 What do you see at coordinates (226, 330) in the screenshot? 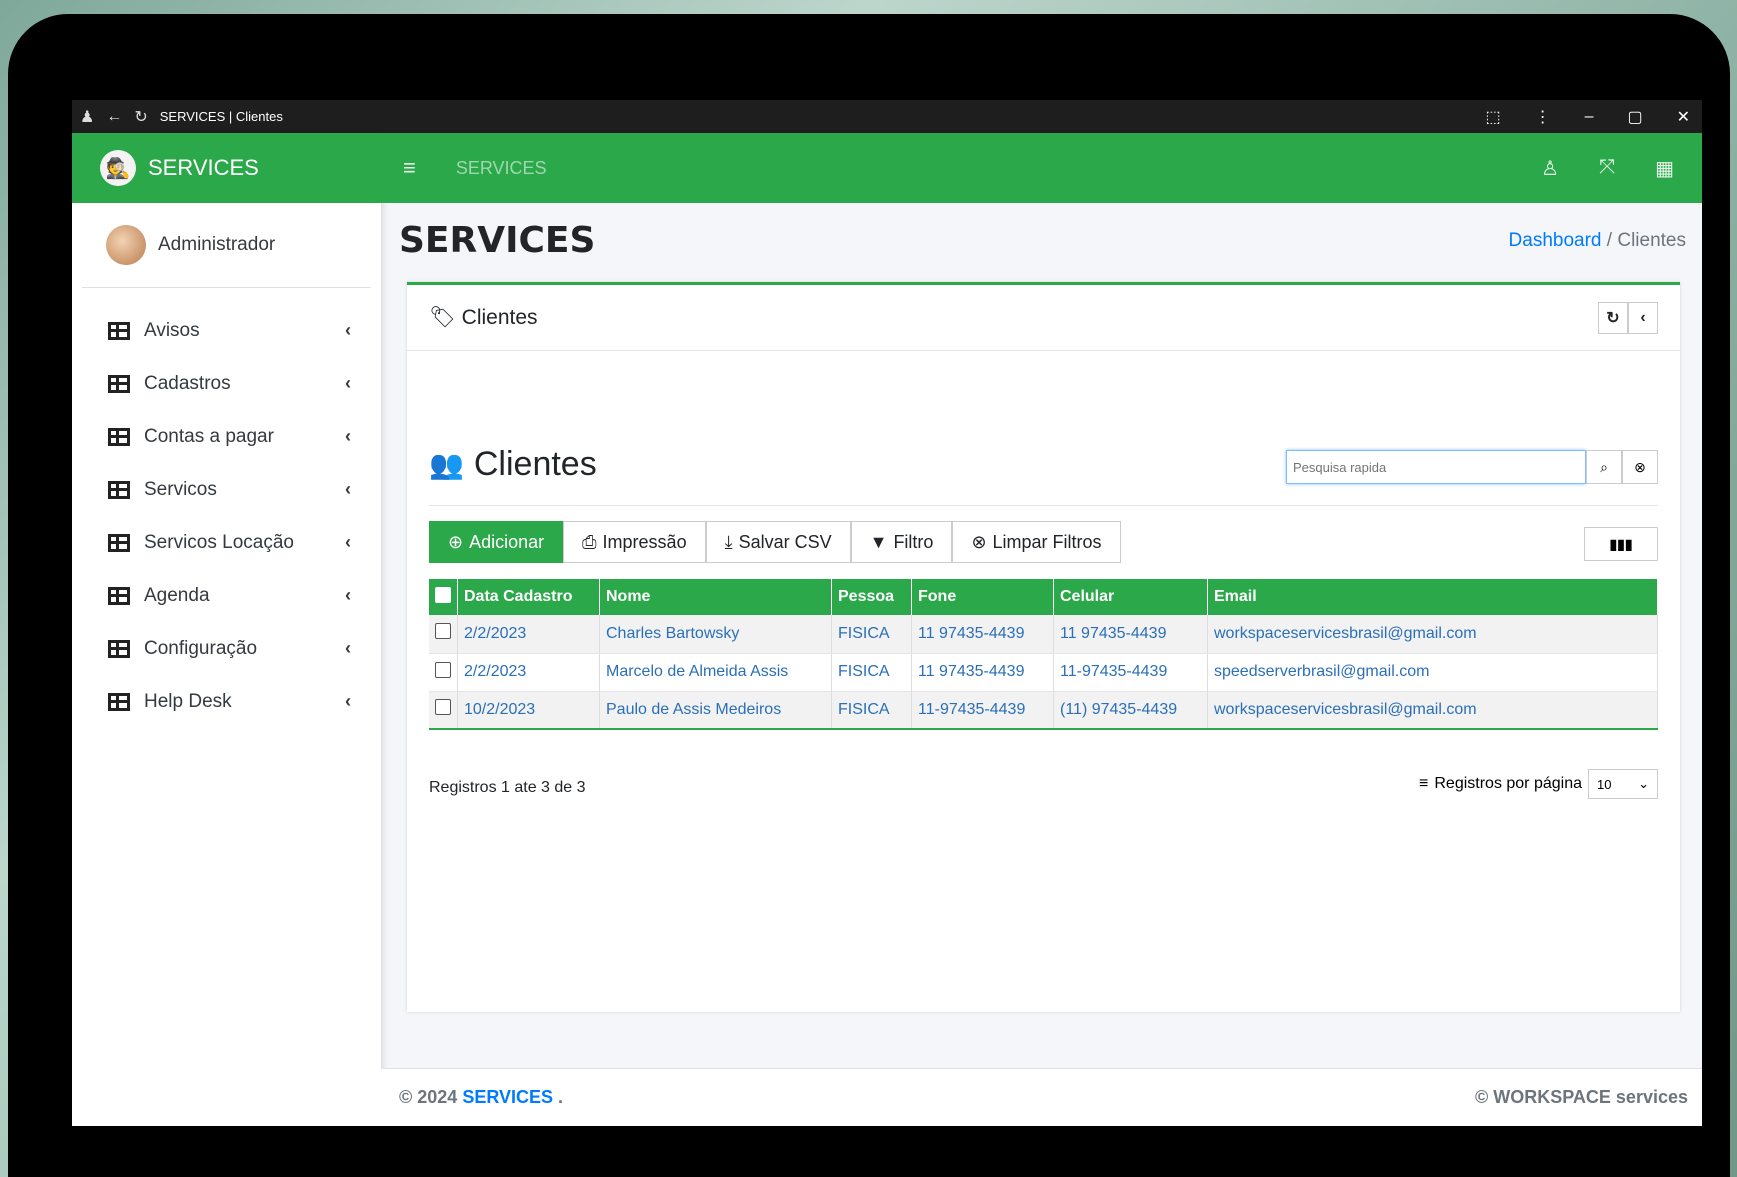
I see `sidebar-item-avisos: Avisos ‹` at bounding box center [226, 330].